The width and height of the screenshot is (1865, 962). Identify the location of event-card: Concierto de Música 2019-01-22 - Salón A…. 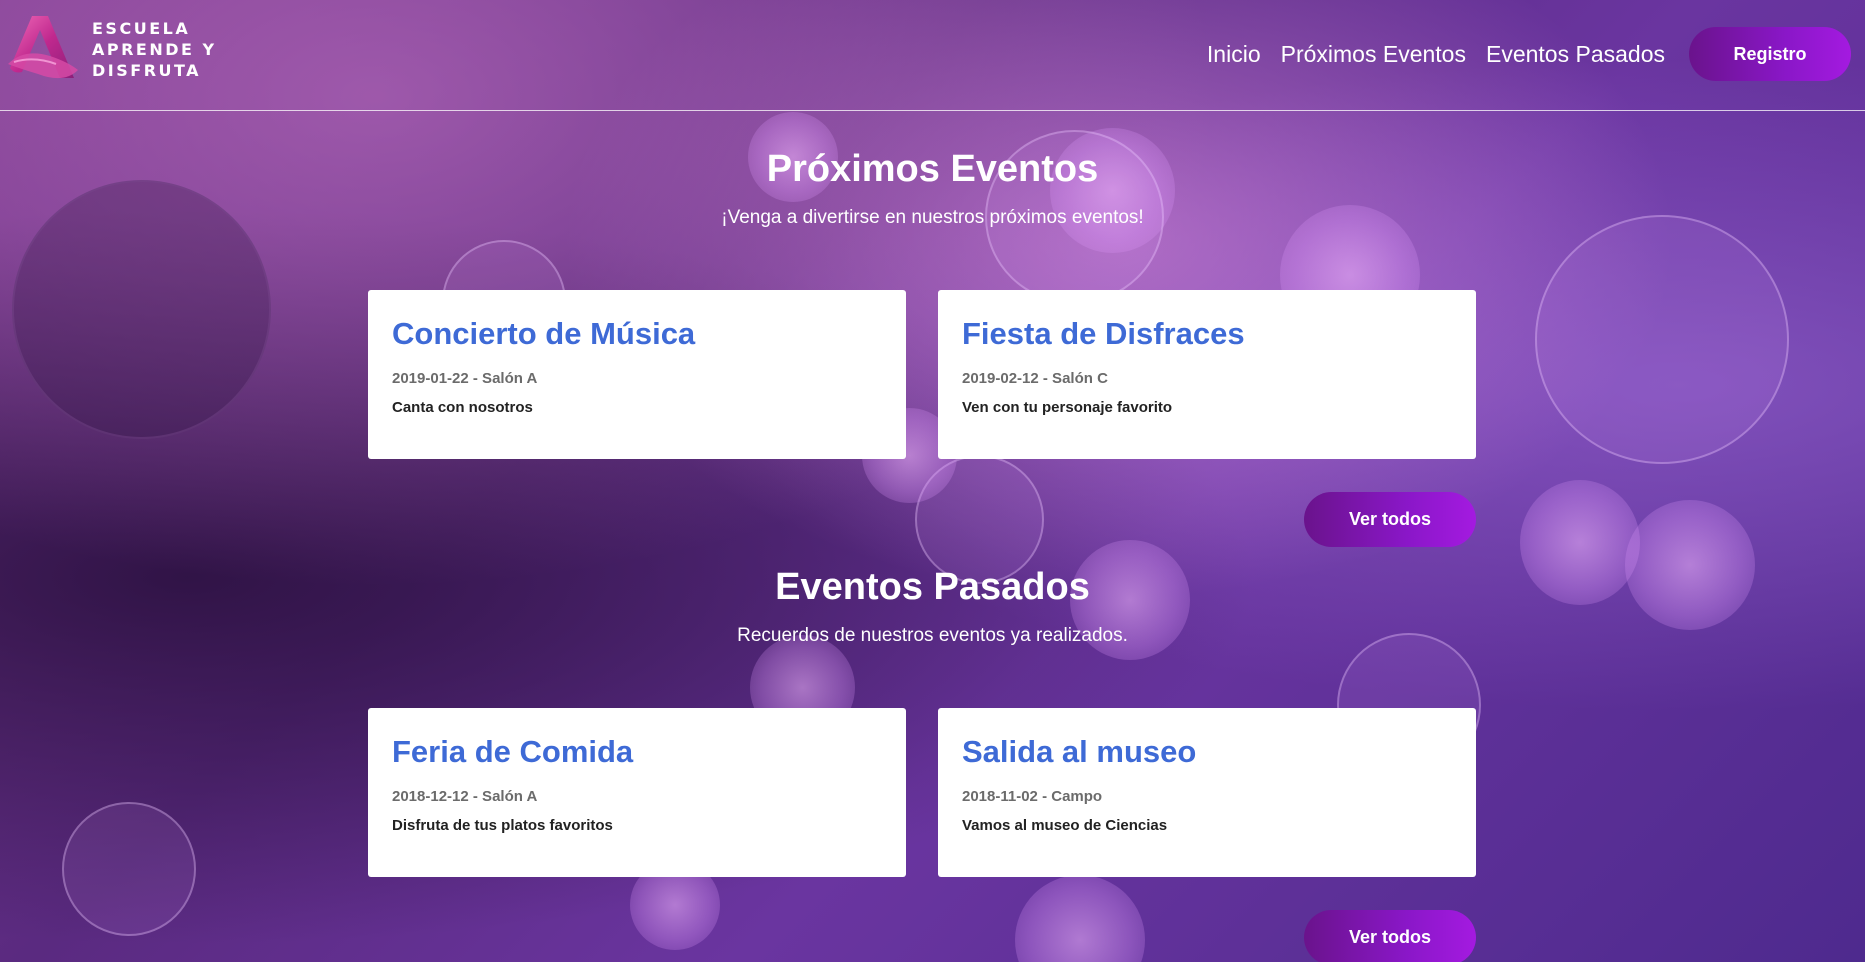
(637, 374).